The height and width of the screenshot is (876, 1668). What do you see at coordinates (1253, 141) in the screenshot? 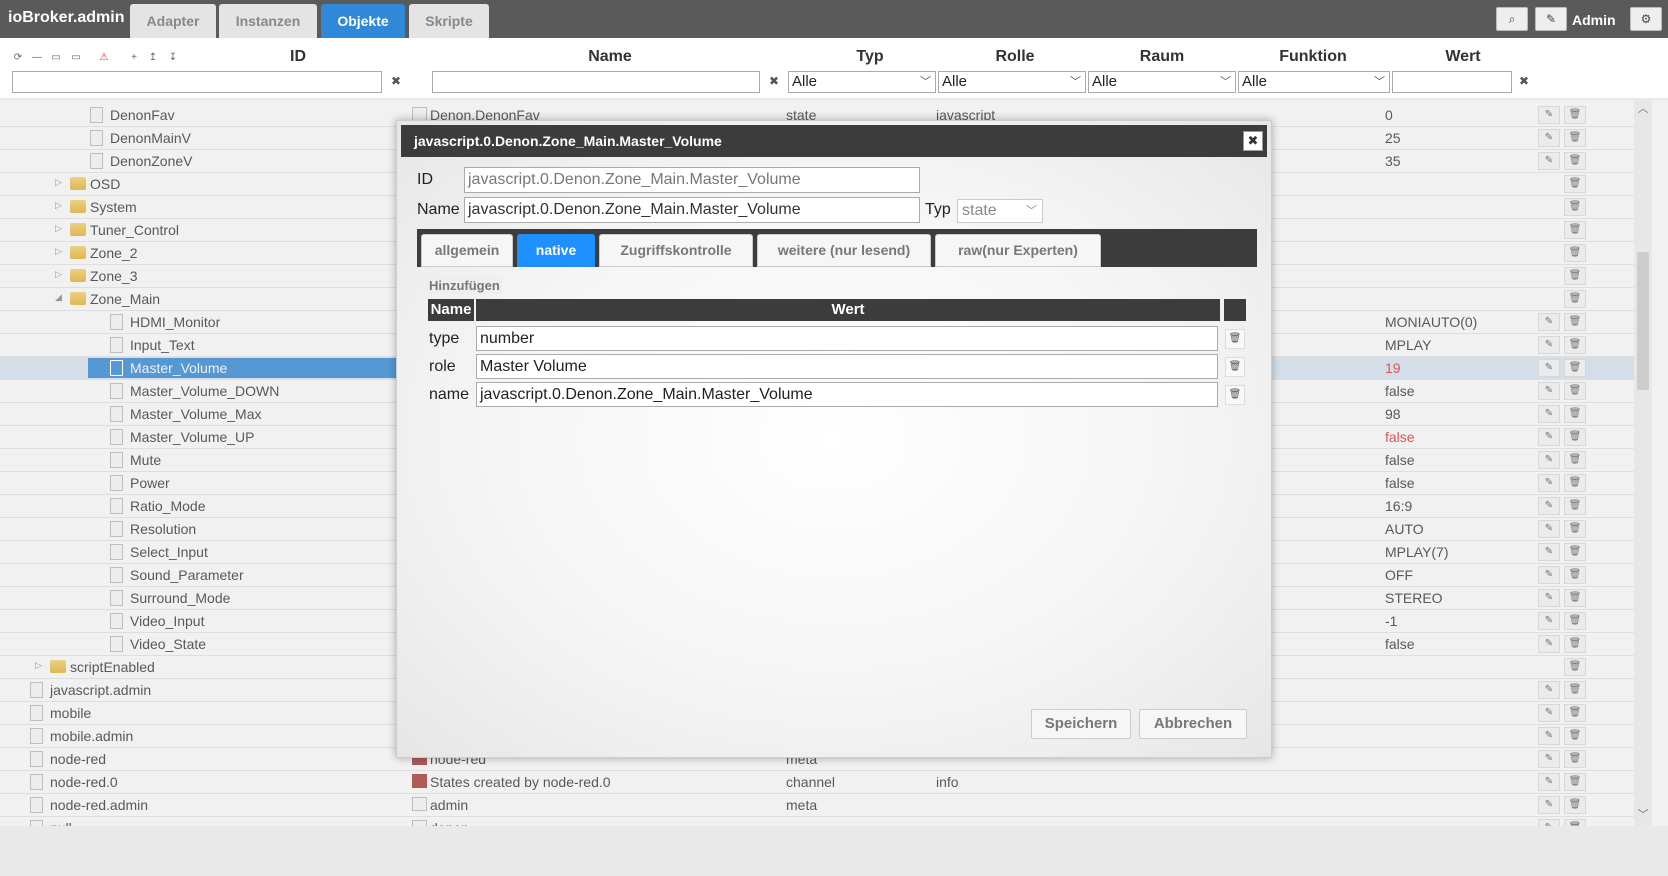
I see `close-icon: ✖` at bounding box center [1253, 141].